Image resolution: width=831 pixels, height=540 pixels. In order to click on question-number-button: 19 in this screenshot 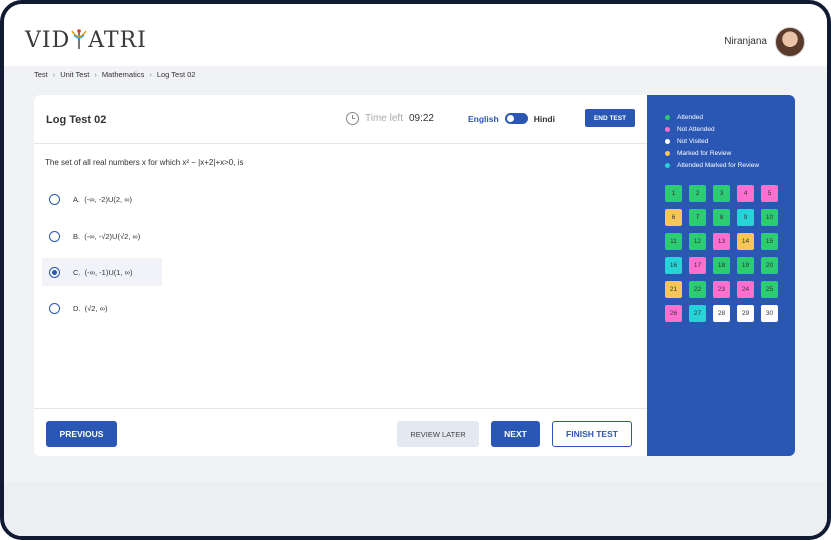, I will do `click(745, 265)`.